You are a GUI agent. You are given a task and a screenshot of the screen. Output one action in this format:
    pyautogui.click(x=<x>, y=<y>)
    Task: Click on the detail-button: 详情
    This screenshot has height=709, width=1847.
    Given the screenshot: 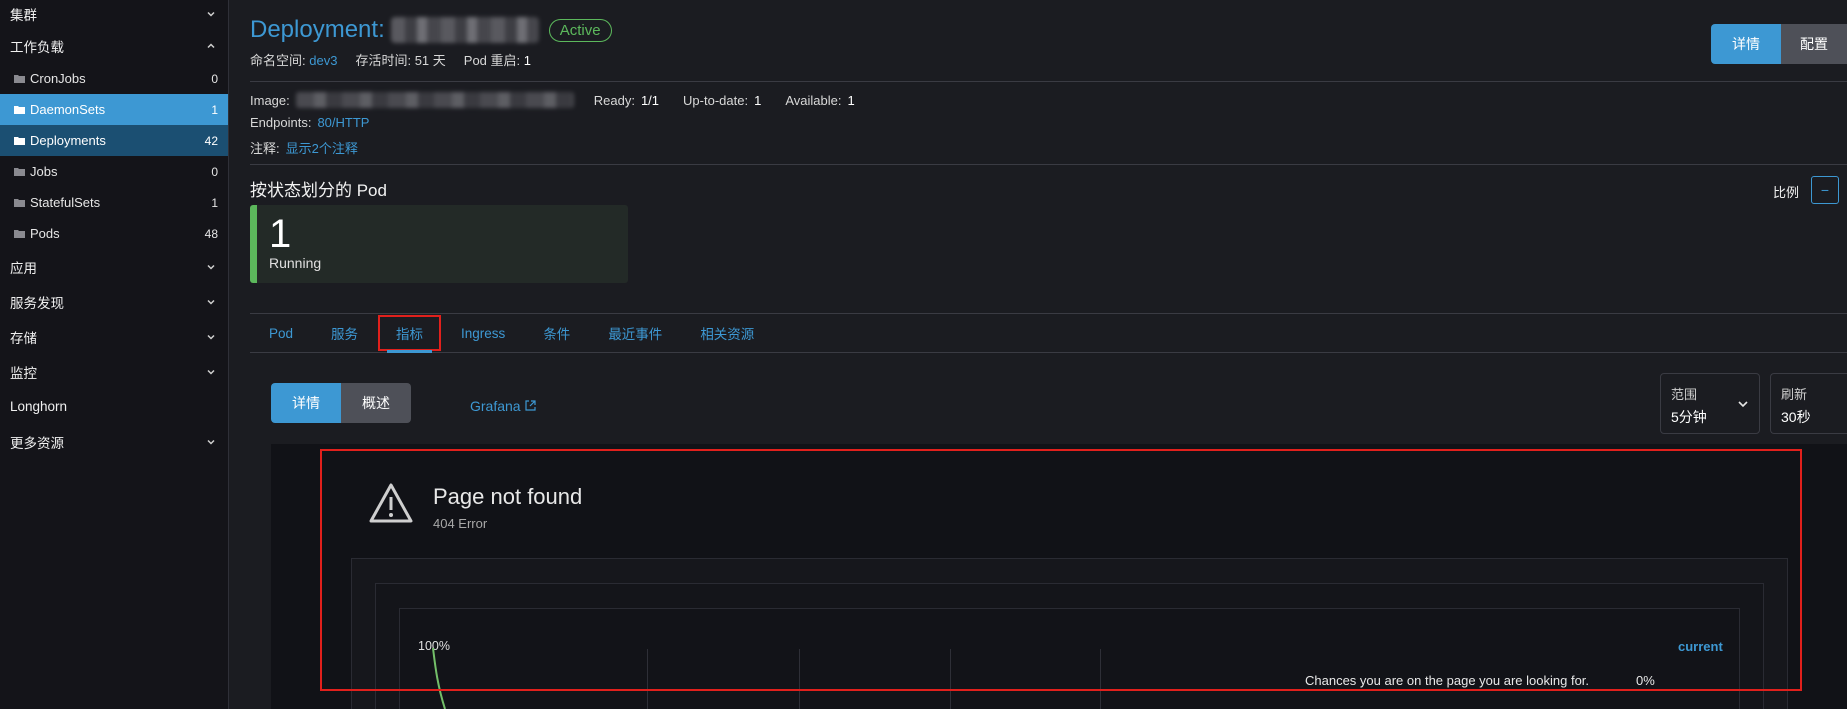 What is the action you would take?
    pyautogui.click(x=1746, y=44)
    